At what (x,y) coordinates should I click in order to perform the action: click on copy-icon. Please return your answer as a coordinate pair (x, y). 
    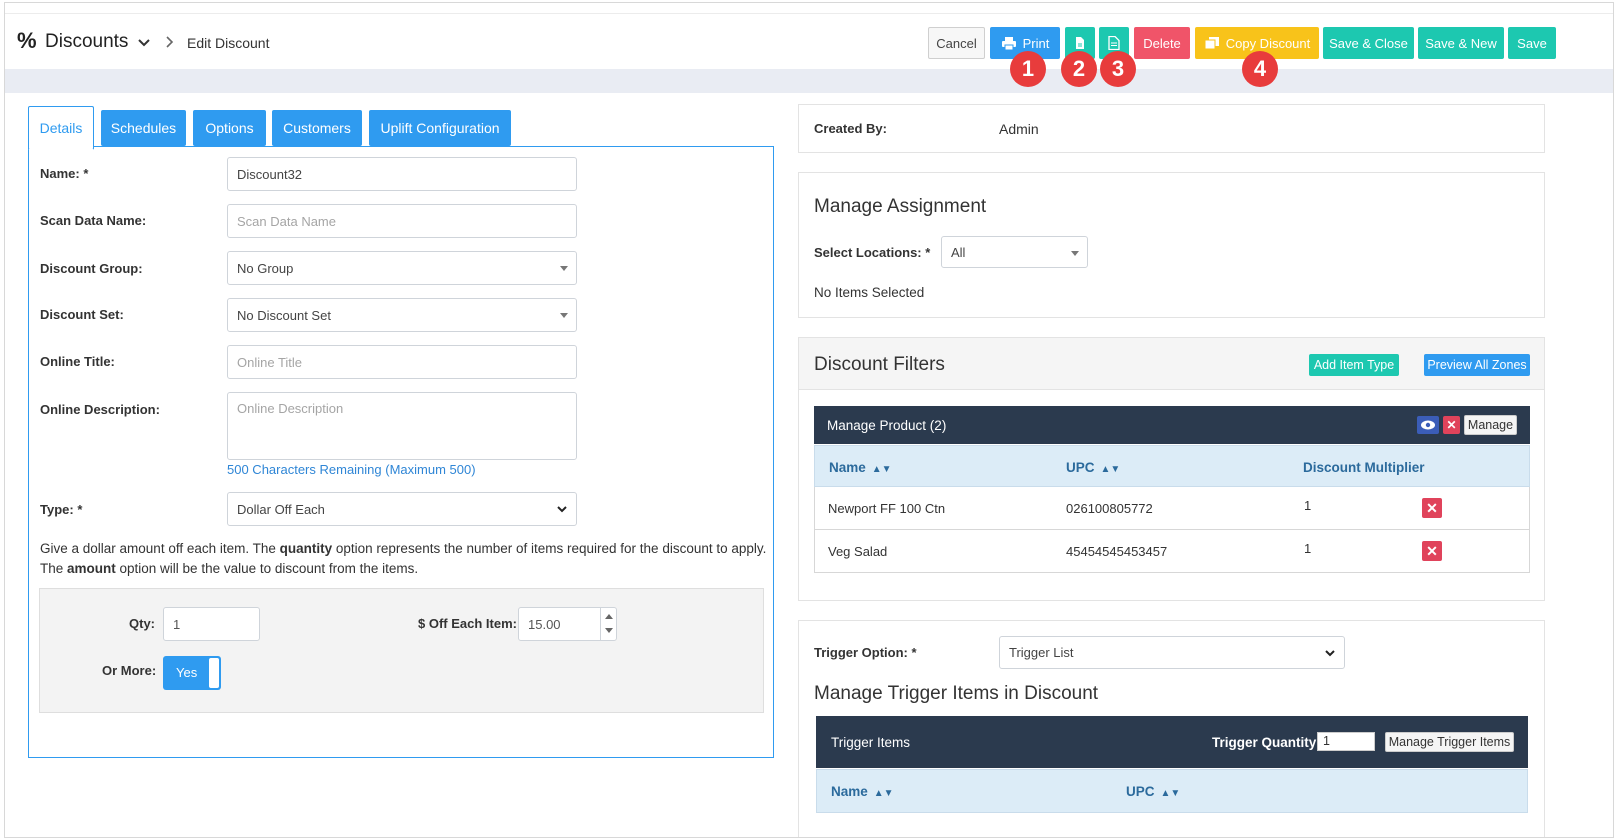
    Looking at the image, I should click on (1211, 43).